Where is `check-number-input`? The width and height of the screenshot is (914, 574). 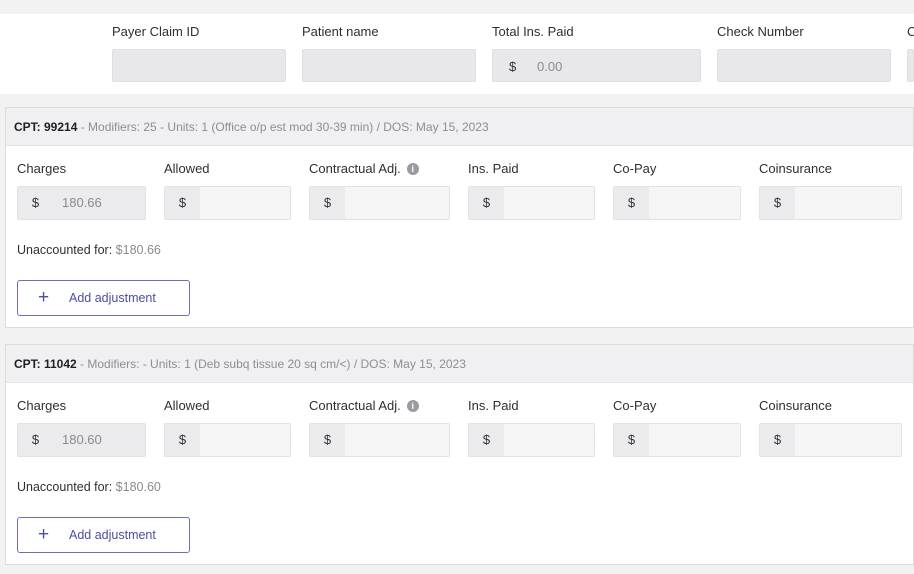 check-number-input is located at coordinates (804, 65).